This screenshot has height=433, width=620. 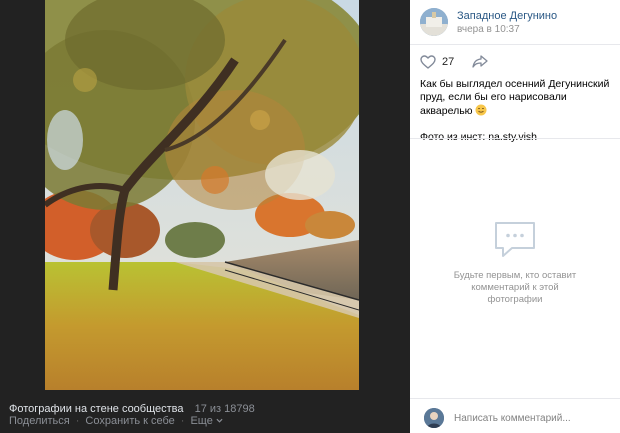 What do you see at coordinates (219, 420) in the screenshot?
I see `chevron-down-icon` at bounding box center [219, 420].